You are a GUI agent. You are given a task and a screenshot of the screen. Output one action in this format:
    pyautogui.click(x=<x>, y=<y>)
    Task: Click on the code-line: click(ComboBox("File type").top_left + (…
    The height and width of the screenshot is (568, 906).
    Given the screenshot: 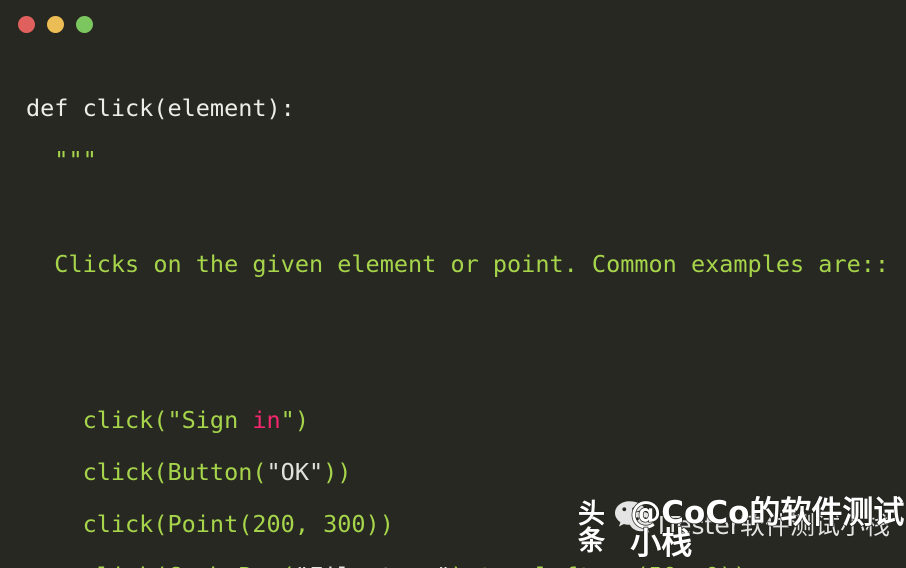 What is the action you would take?
    pyautogui.click(x=453, y=559)
    